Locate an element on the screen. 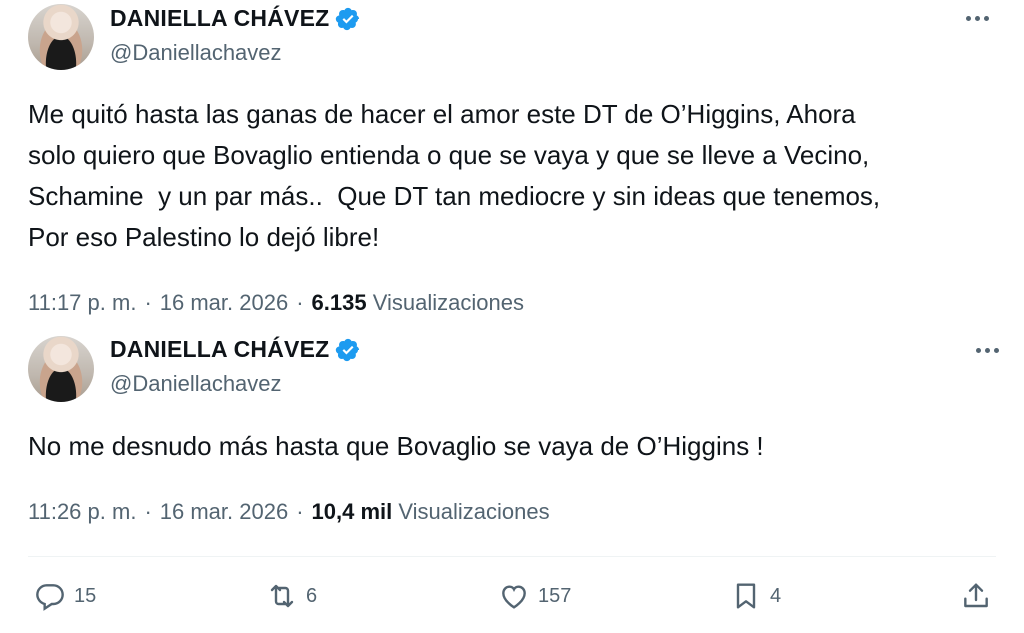  reply-count: 15 is located at coordinates (85, 595).